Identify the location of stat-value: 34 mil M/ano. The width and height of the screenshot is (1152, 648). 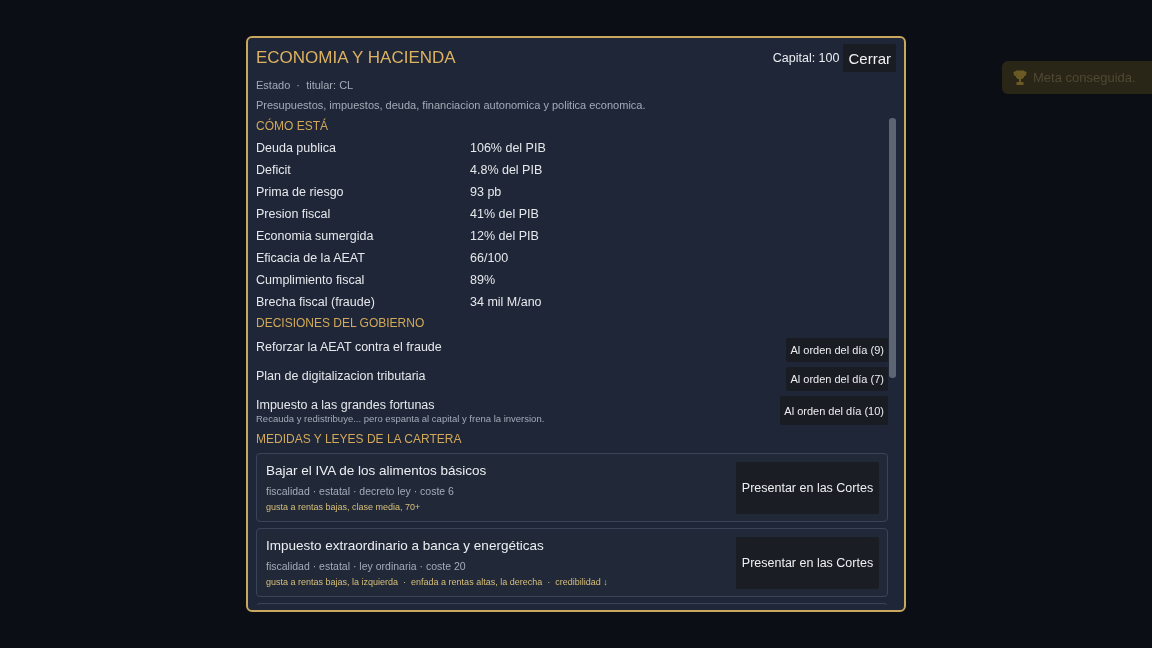
(506, 302).